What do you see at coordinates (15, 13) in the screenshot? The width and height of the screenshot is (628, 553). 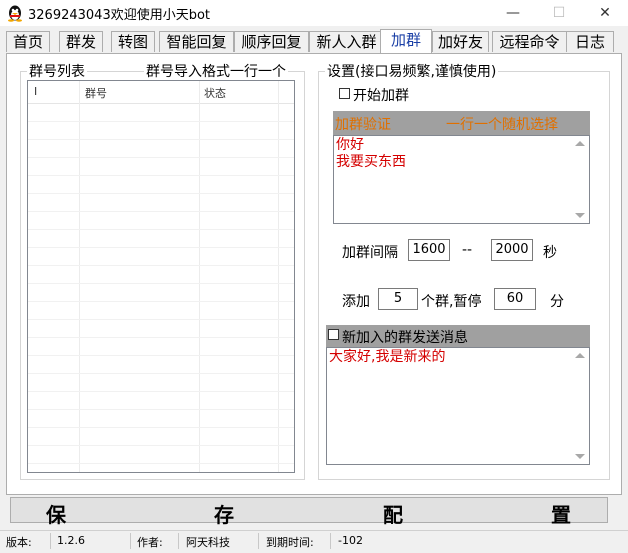 I see `qq-penguin-icon` at bounding box center [15, 13].